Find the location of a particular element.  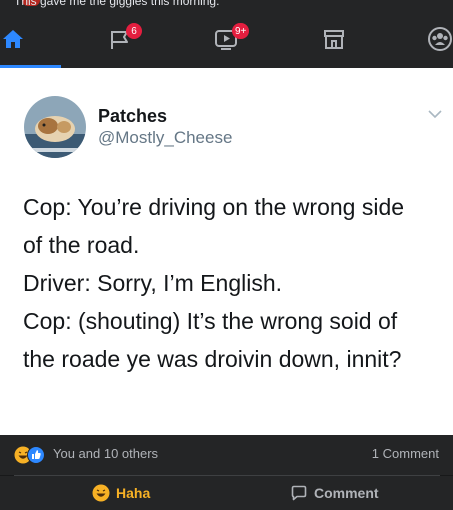

haha-button: Haha is located at coordinates (121, 493).